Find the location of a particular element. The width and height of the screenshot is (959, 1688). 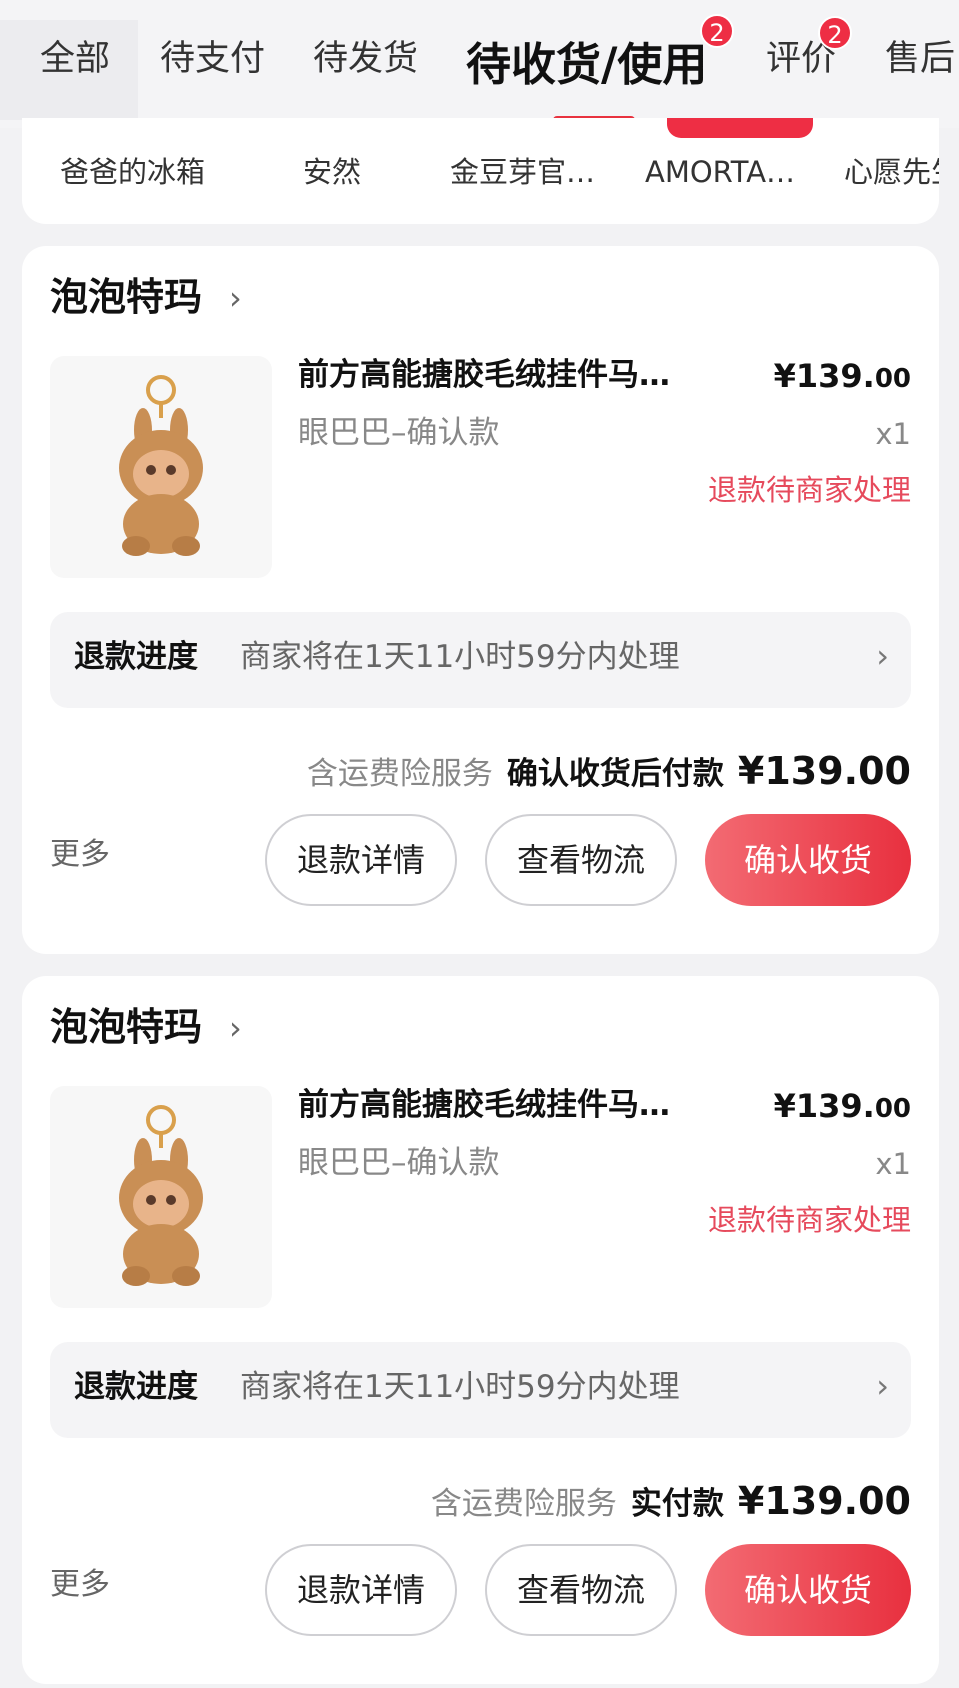

shop-chip: 安然 is located at coordinates (332, 172).